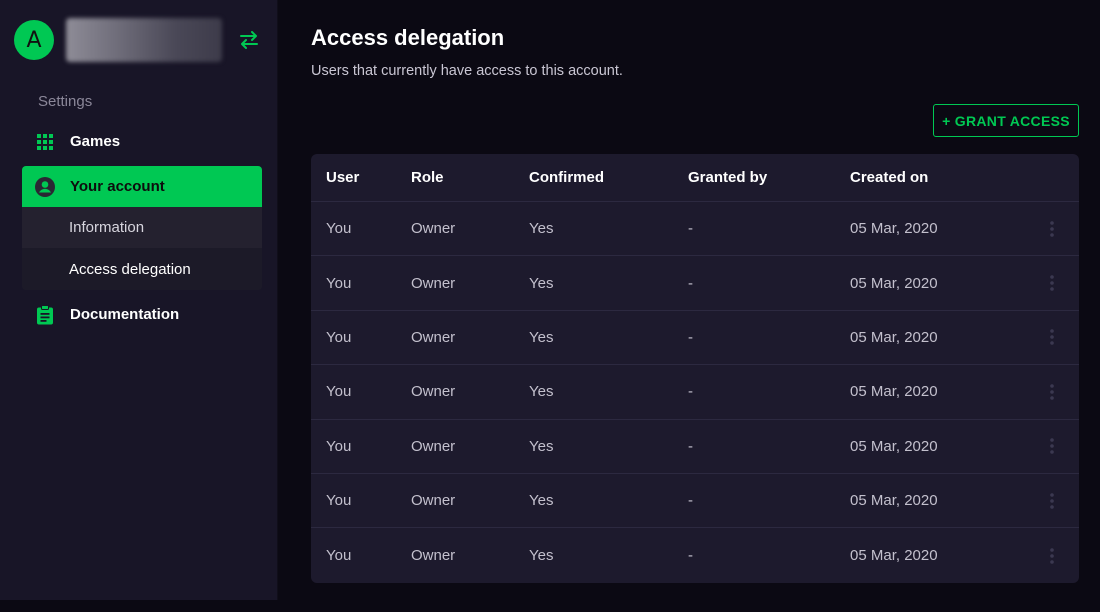 The height and width of the screenshot is (612, 1100). Describe the element at coordinates (142, 227) in the screenshot. I see `subnav-item-information: Information` at that location.